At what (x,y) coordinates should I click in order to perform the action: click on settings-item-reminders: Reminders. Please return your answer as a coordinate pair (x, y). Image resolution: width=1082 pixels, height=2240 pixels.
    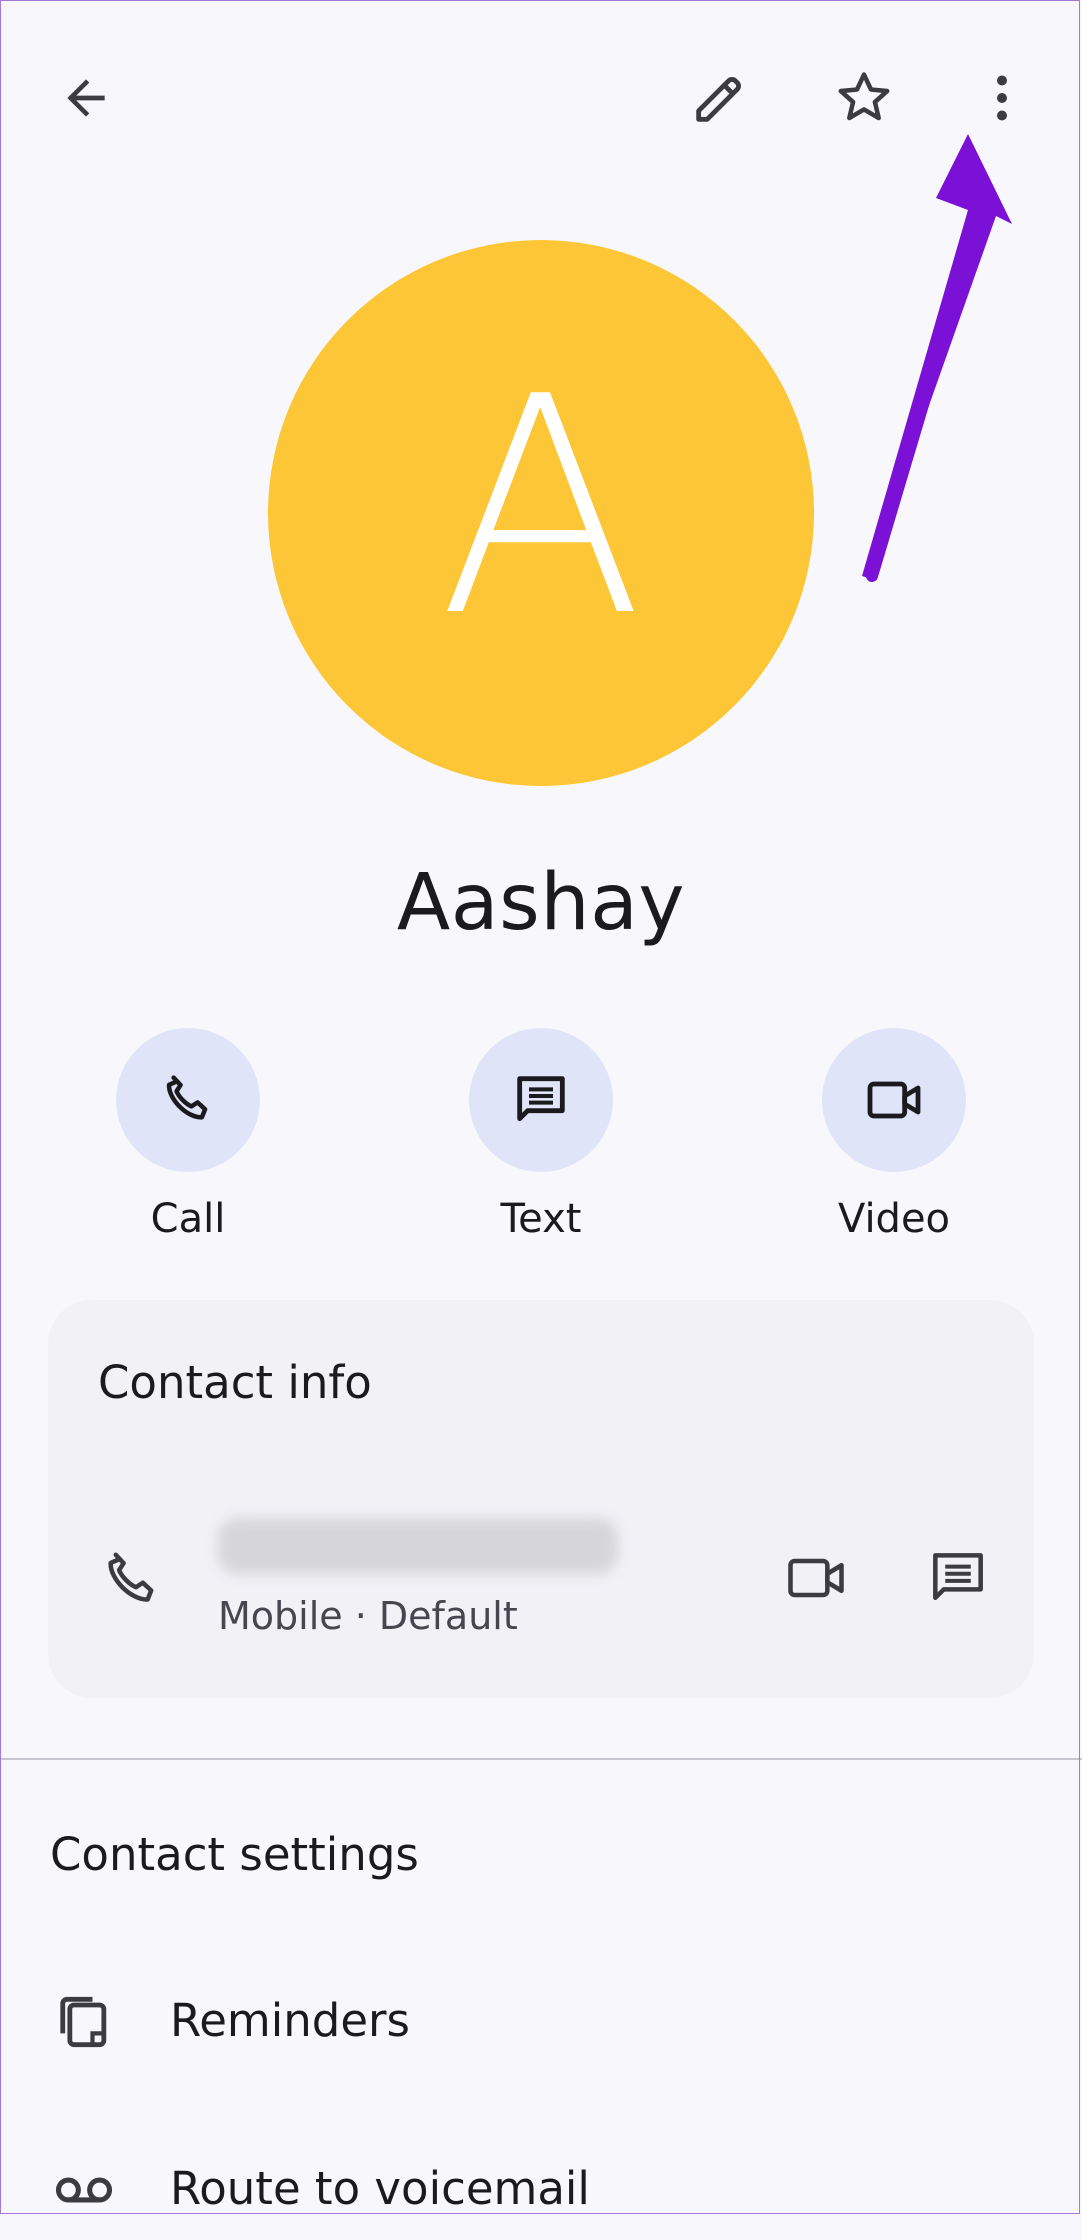
    Looking at the image, I should click on (541, 2022).